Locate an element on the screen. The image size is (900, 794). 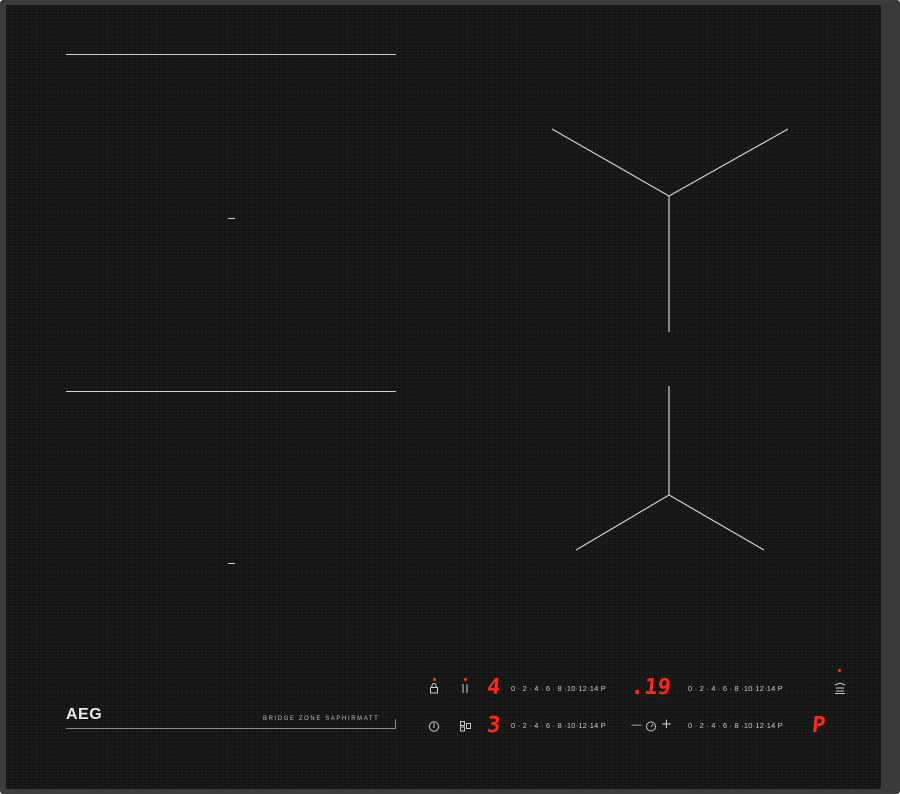
left-zone-power-display: 4 is located at coordinates (493, 687).